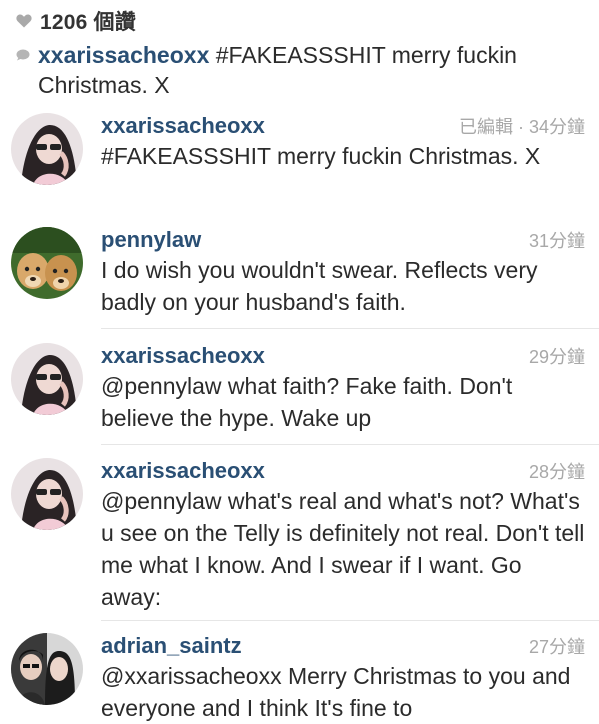 The width and height of the screenshot is (599, 724). Describe the element at coordinates (151, 240) in the screenshot. I see `comment-username: pennylaw` at that location.